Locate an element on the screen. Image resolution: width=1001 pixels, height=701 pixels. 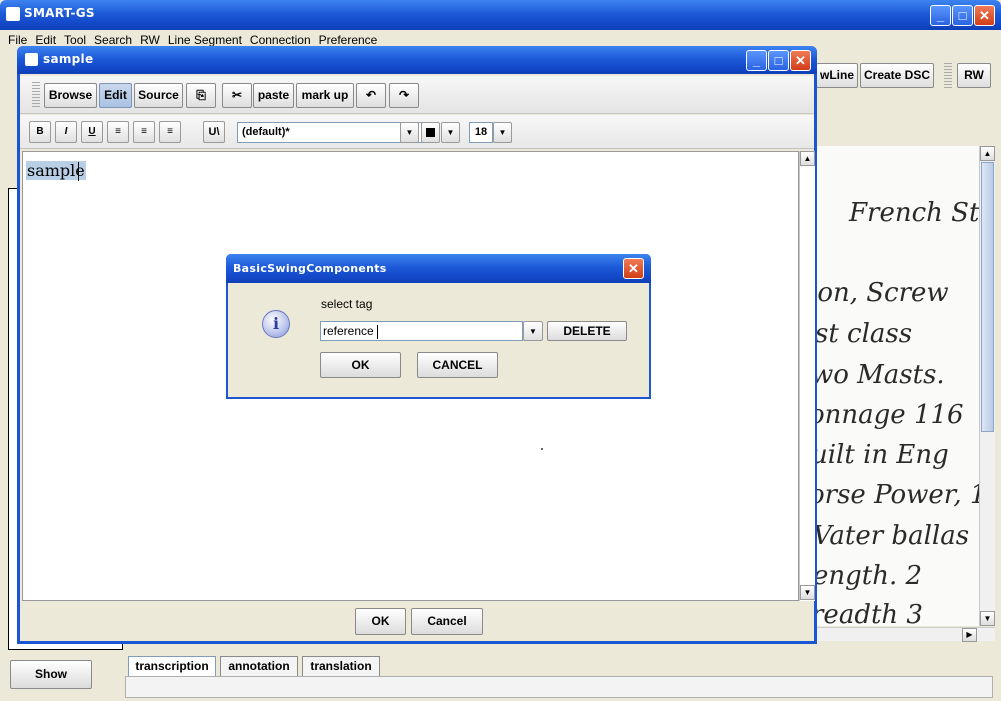
manuscript-line-10: readth 3 is located at coordinates (869, 613).